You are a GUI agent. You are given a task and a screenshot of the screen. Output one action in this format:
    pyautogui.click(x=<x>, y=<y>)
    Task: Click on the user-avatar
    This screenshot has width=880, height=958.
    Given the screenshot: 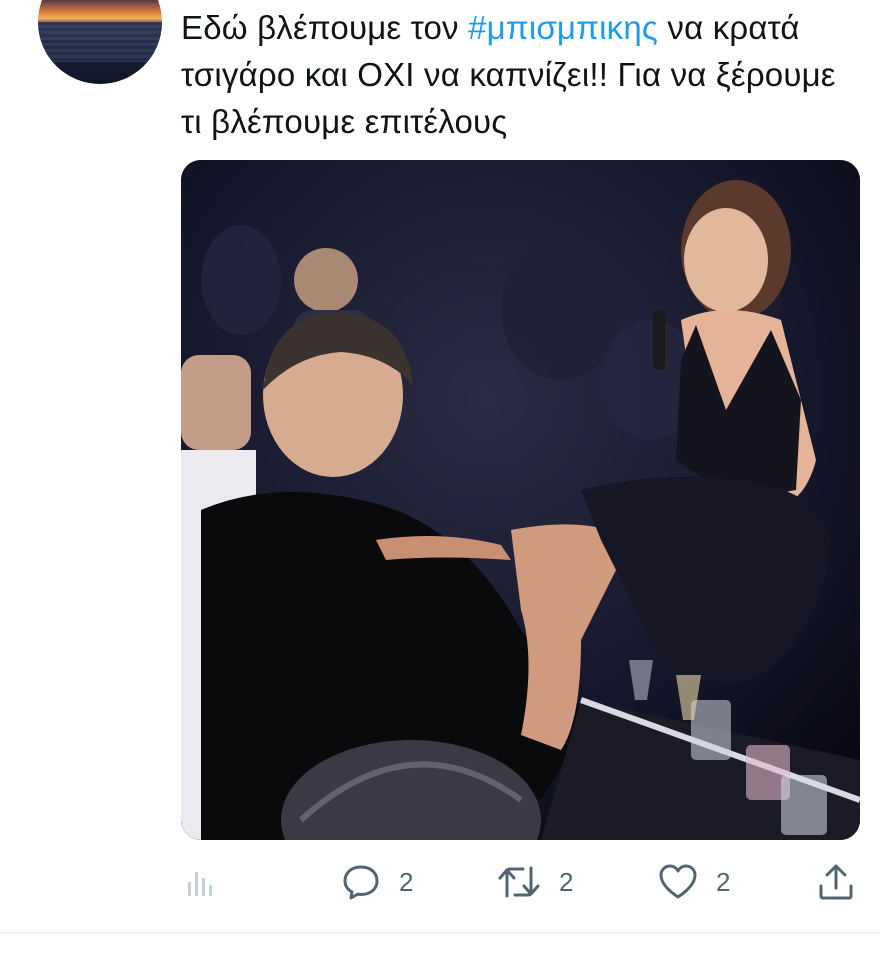 What is the action you would take?
    pyautogui.click(x=100, y=42)
    